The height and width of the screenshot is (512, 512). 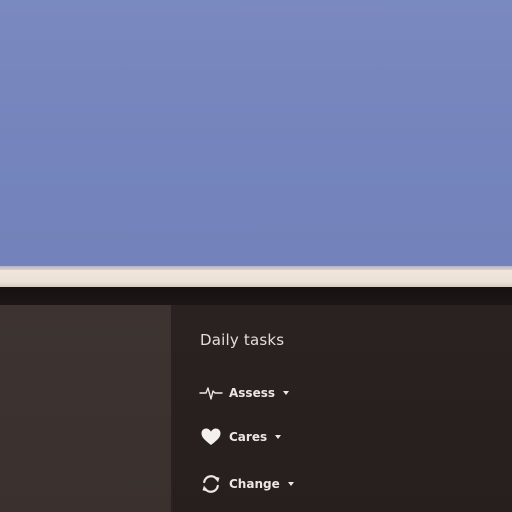 I want to click on dark-bezel, so click(x=256, y=296).